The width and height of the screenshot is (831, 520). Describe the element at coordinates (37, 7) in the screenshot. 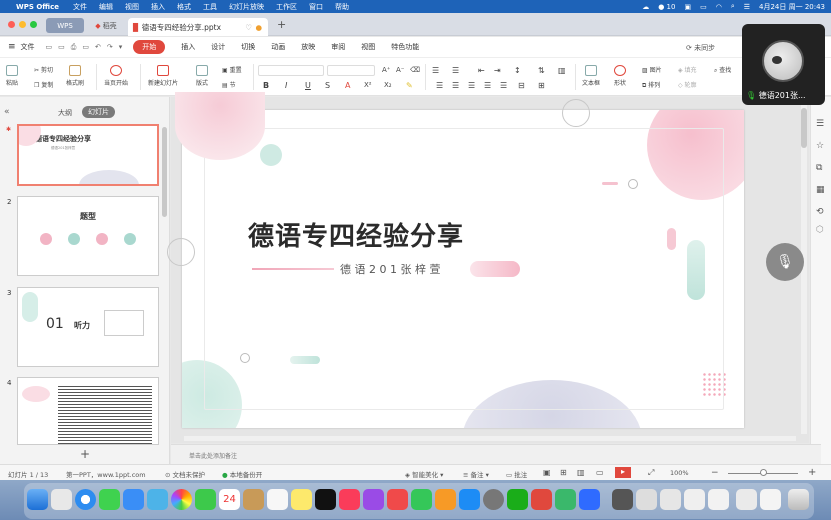

I see `app-name-menu: WPS Office` at that location.